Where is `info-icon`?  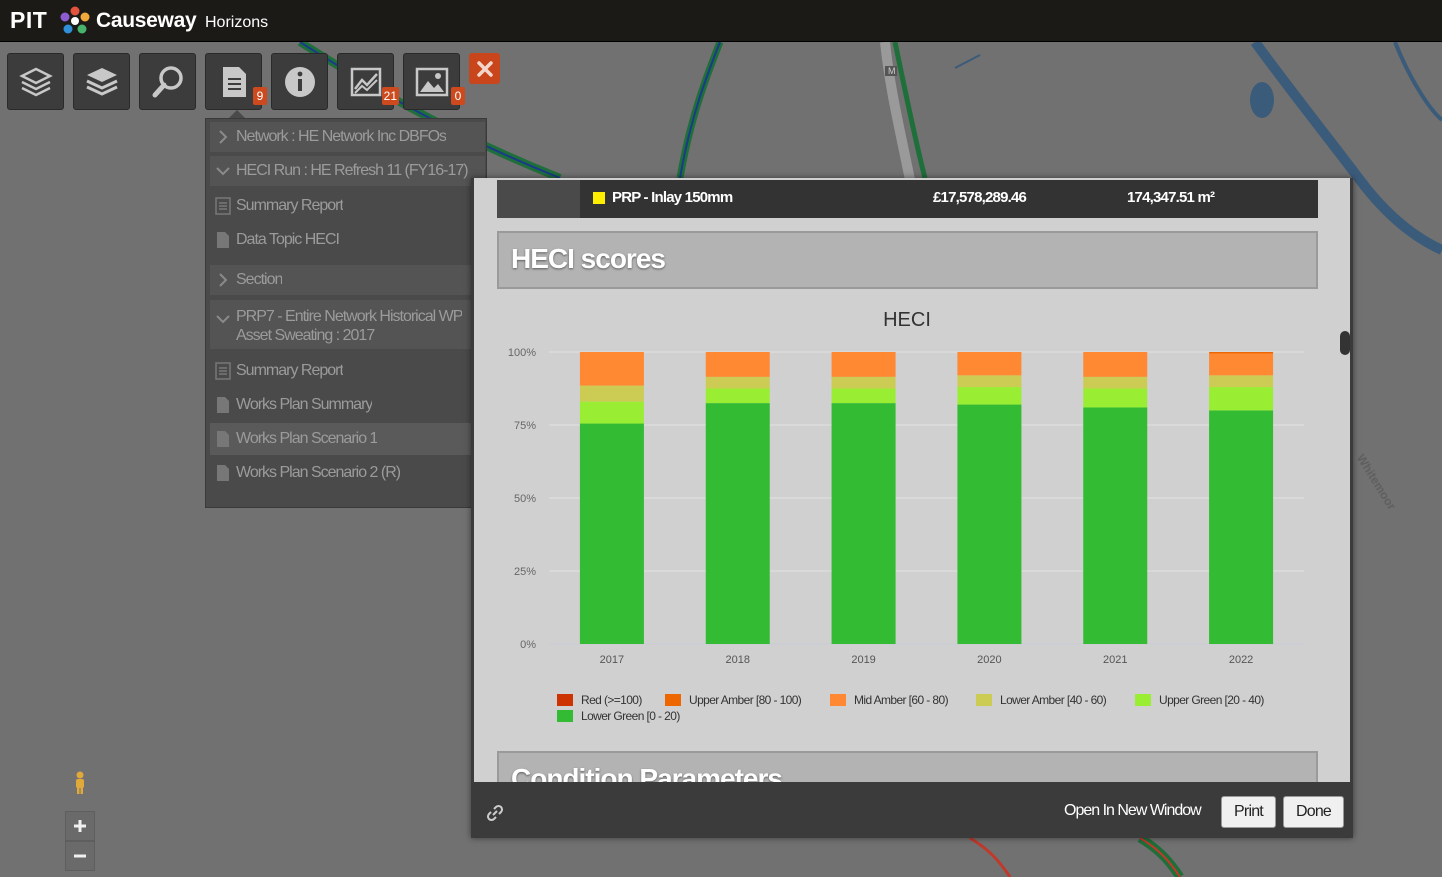 info-icon is located at coordinates (299, 81).